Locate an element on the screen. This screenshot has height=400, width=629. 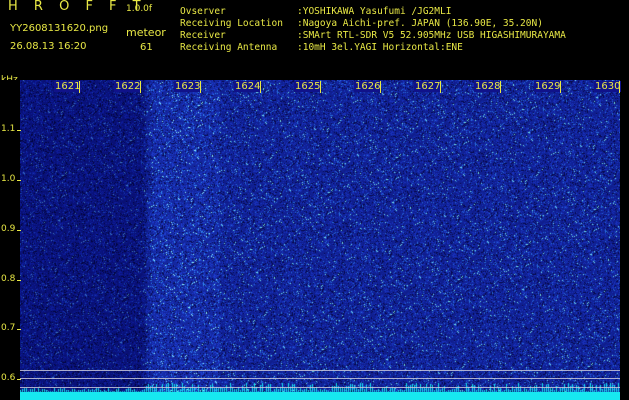
y-tick-label: 0.8 is located at coordinates (8, 279).